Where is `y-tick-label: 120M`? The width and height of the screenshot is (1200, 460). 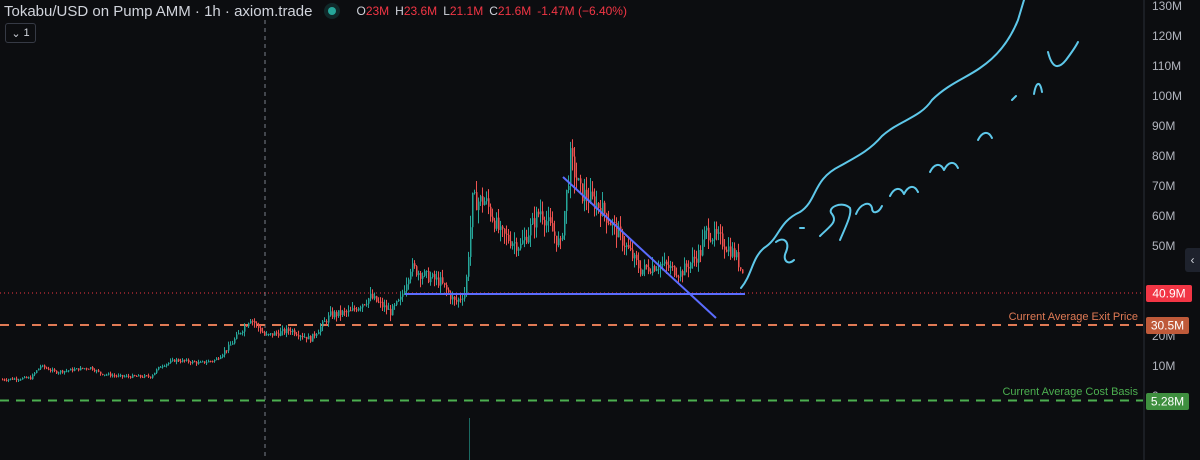
y-tick-label: 120M is located at coordinates (1167, 36).